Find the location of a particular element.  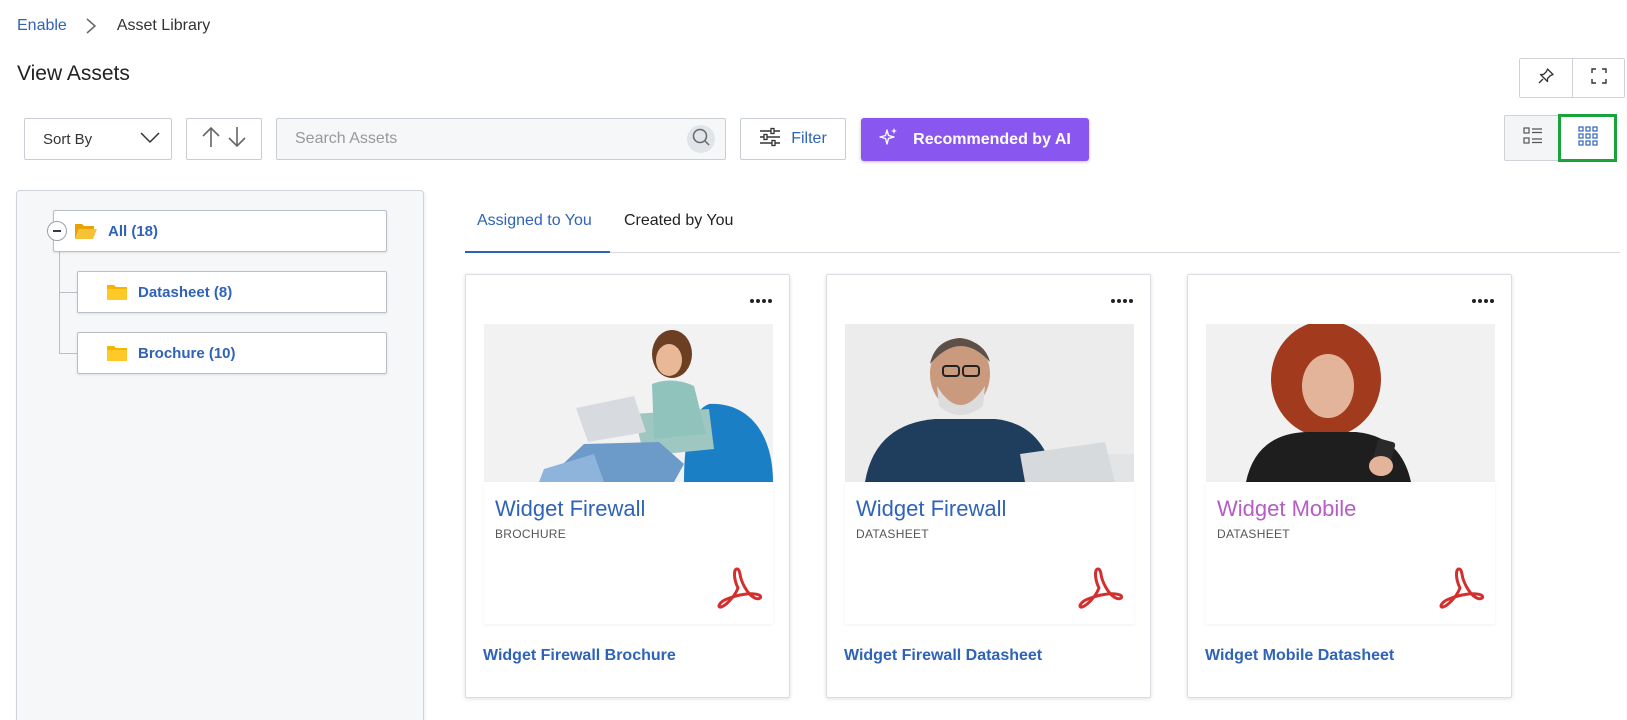

asset-title: Widget Mobile is located at coordinates (1287, 508).